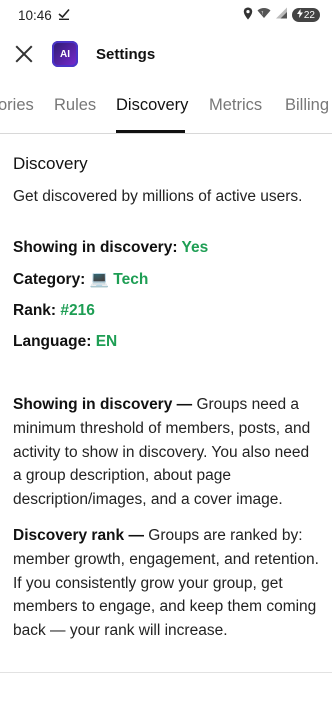  Describe the element at coordinates (49, 279) in the screenshot. I see `category-label: Category:` at that location.